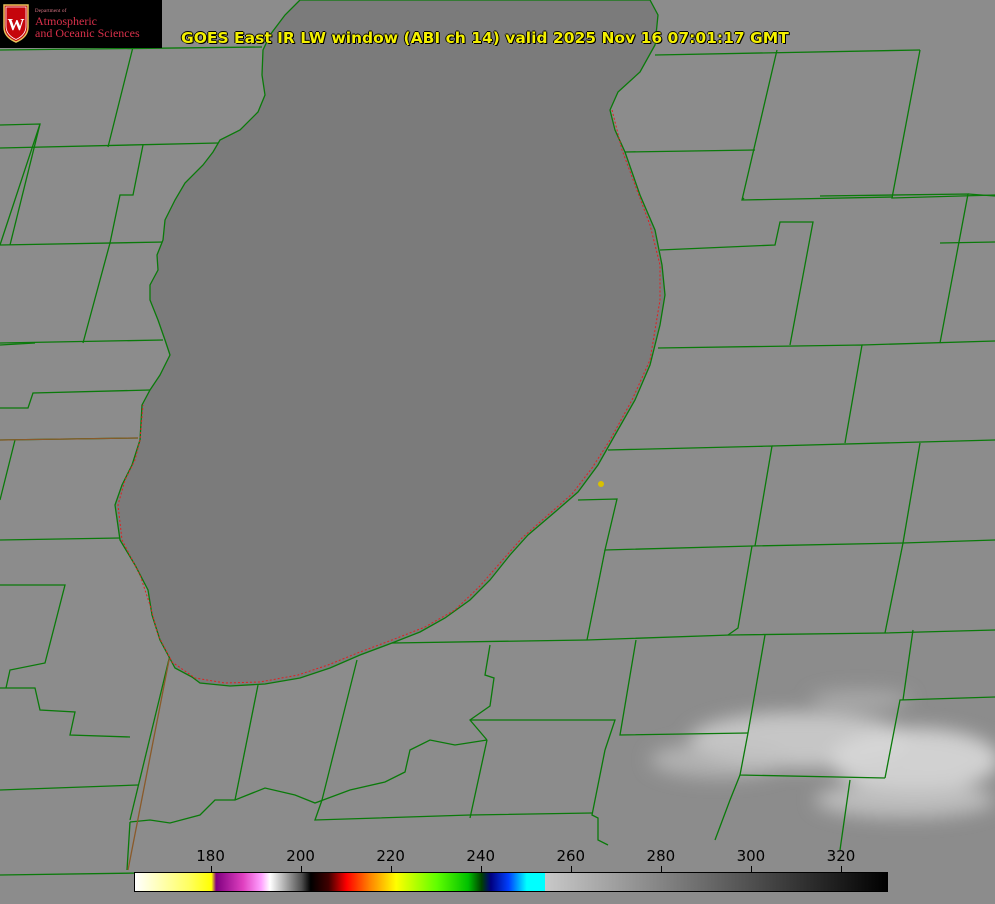 This screenshot has width=995, height=904. Describe the element at coordinates (841, 856) in the screenshot. I see `colorbar-tick-label: 320` at that location.